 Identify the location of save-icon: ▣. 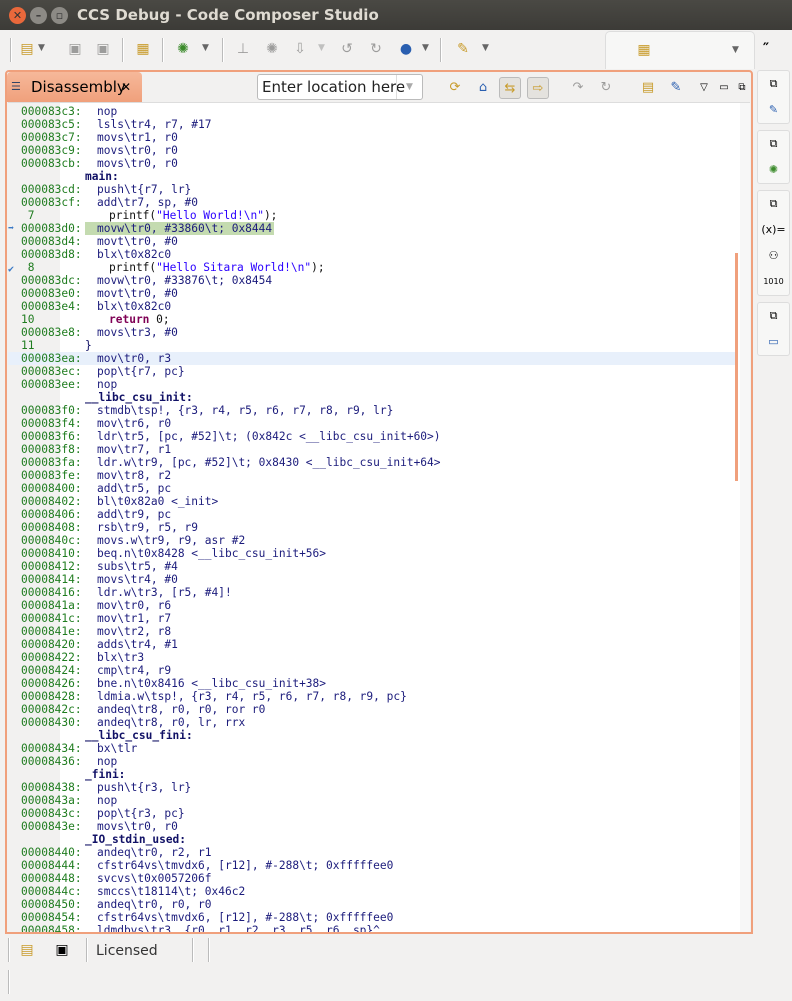
(75, 49).